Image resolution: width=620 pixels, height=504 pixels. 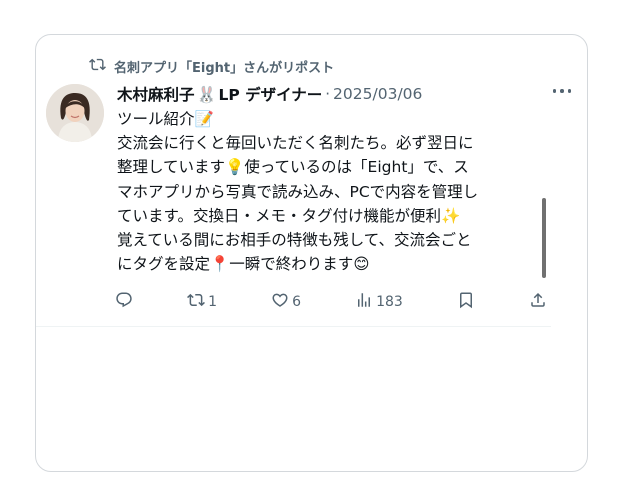 I want to click on rabbit-emoji: 🐰, so click(x=206, y=94).